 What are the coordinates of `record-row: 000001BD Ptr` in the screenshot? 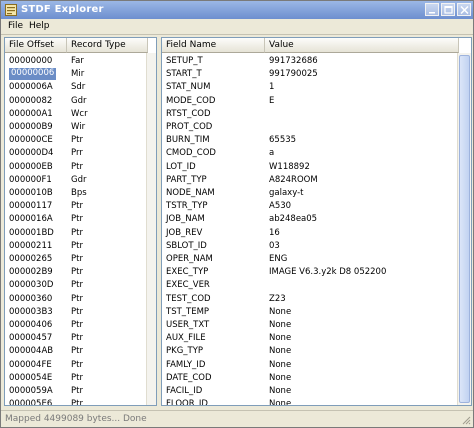 It's located at (80, 233).